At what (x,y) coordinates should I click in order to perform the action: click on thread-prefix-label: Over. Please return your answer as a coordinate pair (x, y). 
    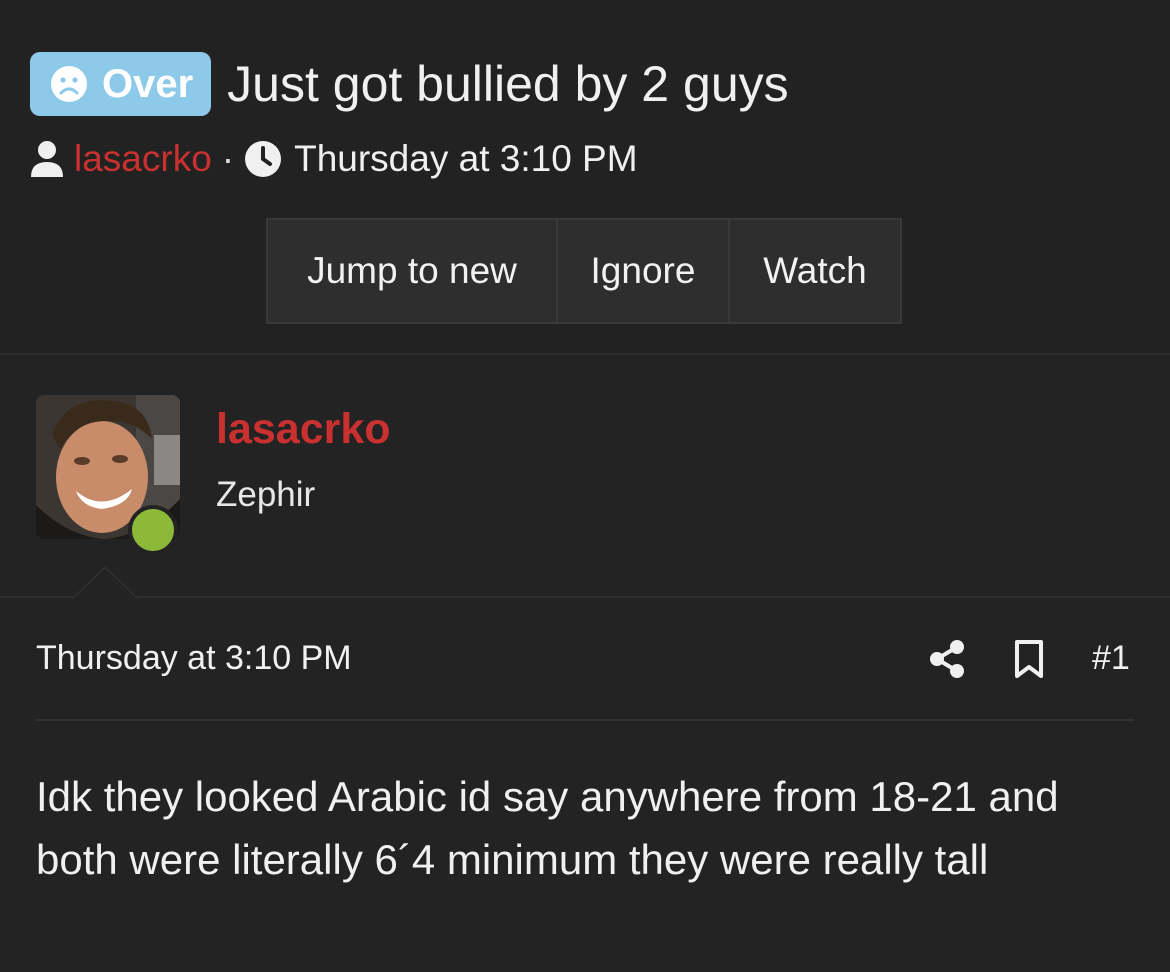
    Looking at the image, I should click on (148, 83).